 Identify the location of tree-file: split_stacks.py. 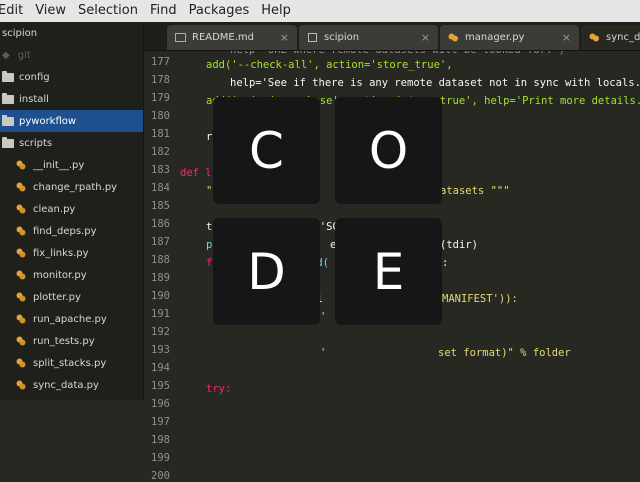
(71, 363).